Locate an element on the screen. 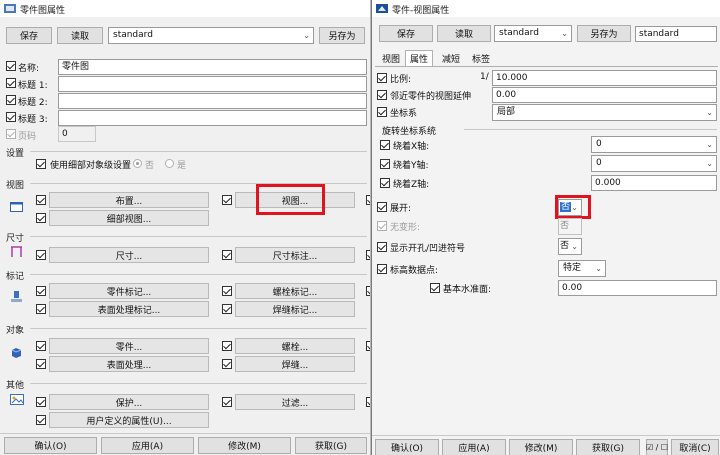 This screenshot has width=720, height=455. extend-field: 0.00 is located at coordinates (604, 95).